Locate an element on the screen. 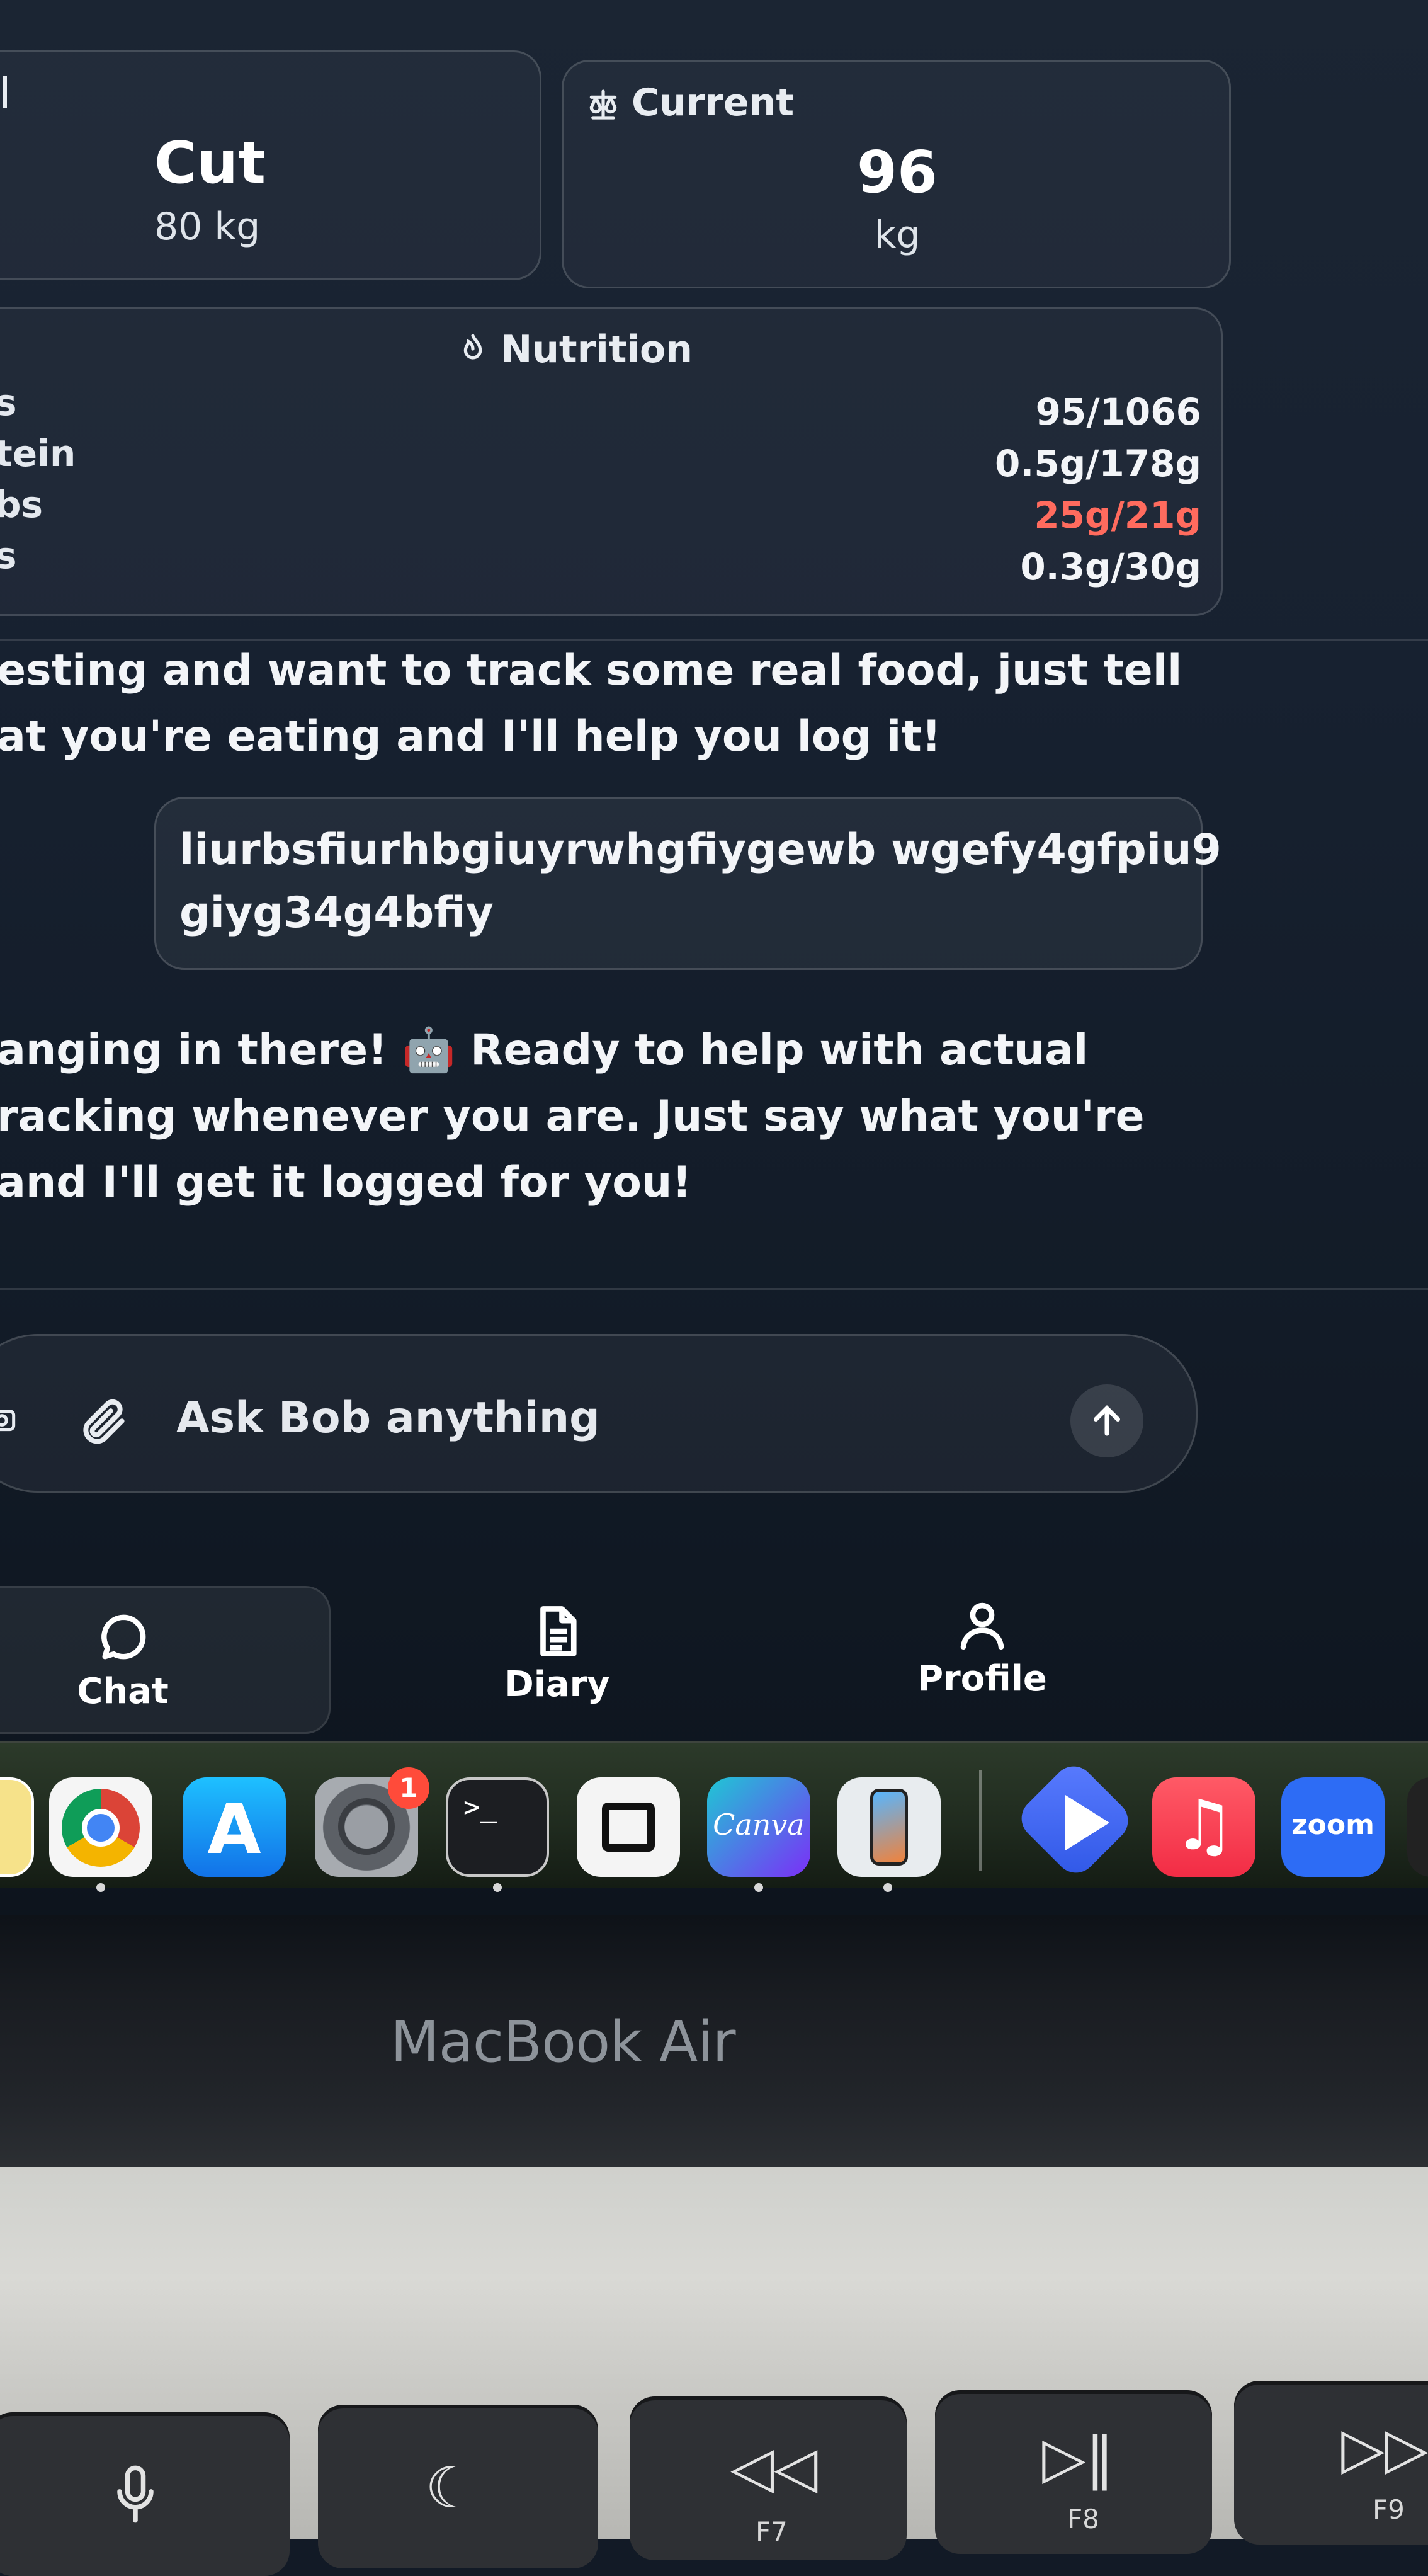  nutrition-row-label: bs is located at coordinates (21, 504).